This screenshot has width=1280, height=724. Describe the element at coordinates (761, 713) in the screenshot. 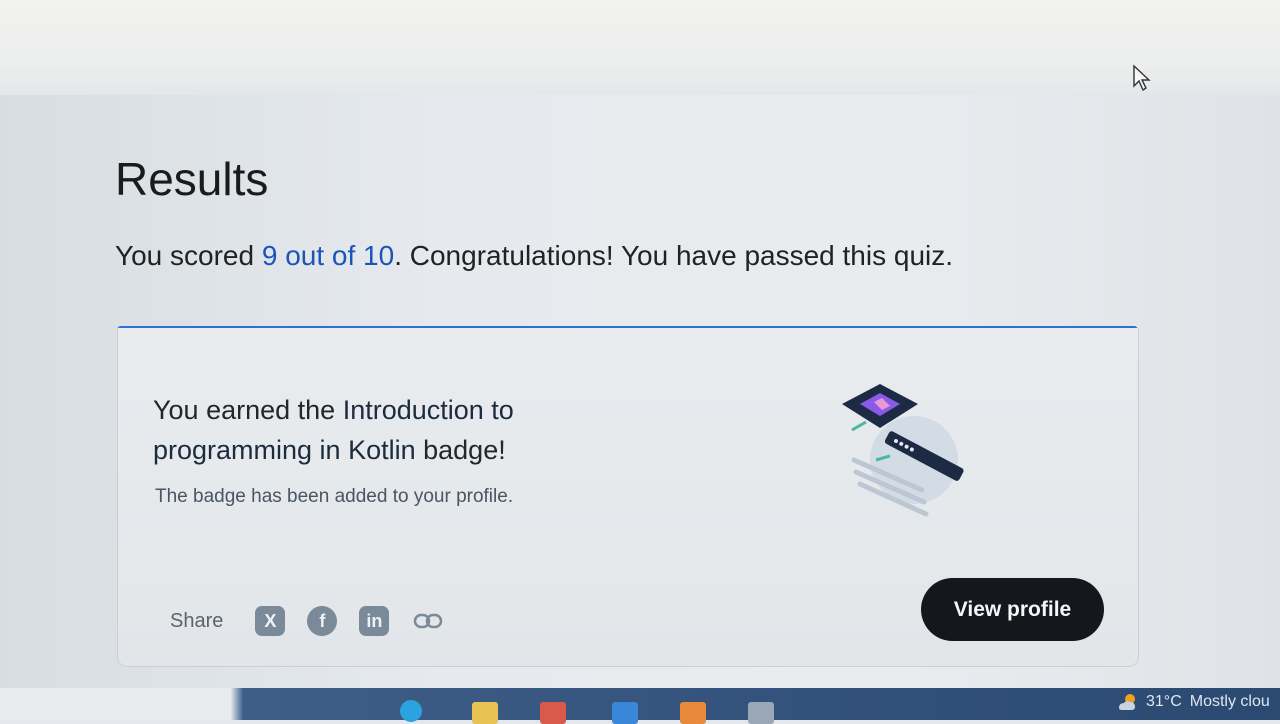

I see `taskbar-store-icon` at that location.